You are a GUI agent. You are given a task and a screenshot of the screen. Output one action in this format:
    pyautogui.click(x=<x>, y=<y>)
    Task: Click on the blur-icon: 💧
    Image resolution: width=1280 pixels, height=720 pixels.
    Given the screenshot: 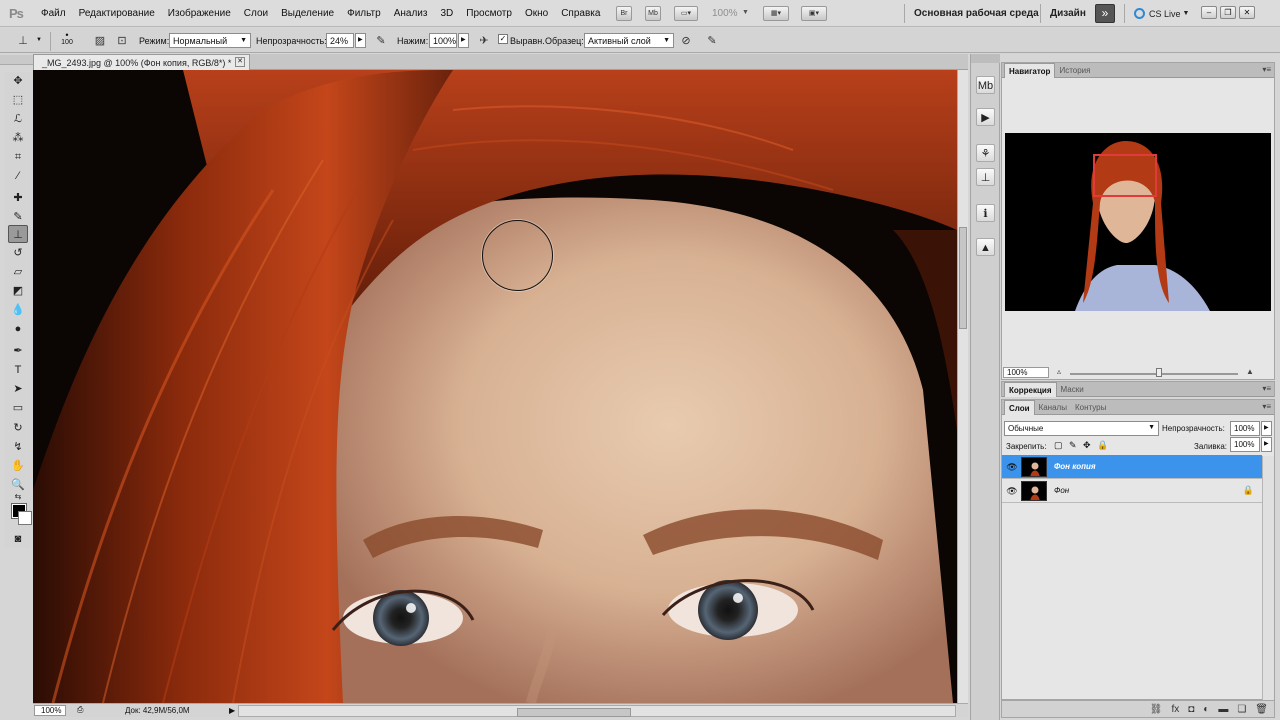 What is the action you would take?
    pyautogui.click(x=18, y=310)
    